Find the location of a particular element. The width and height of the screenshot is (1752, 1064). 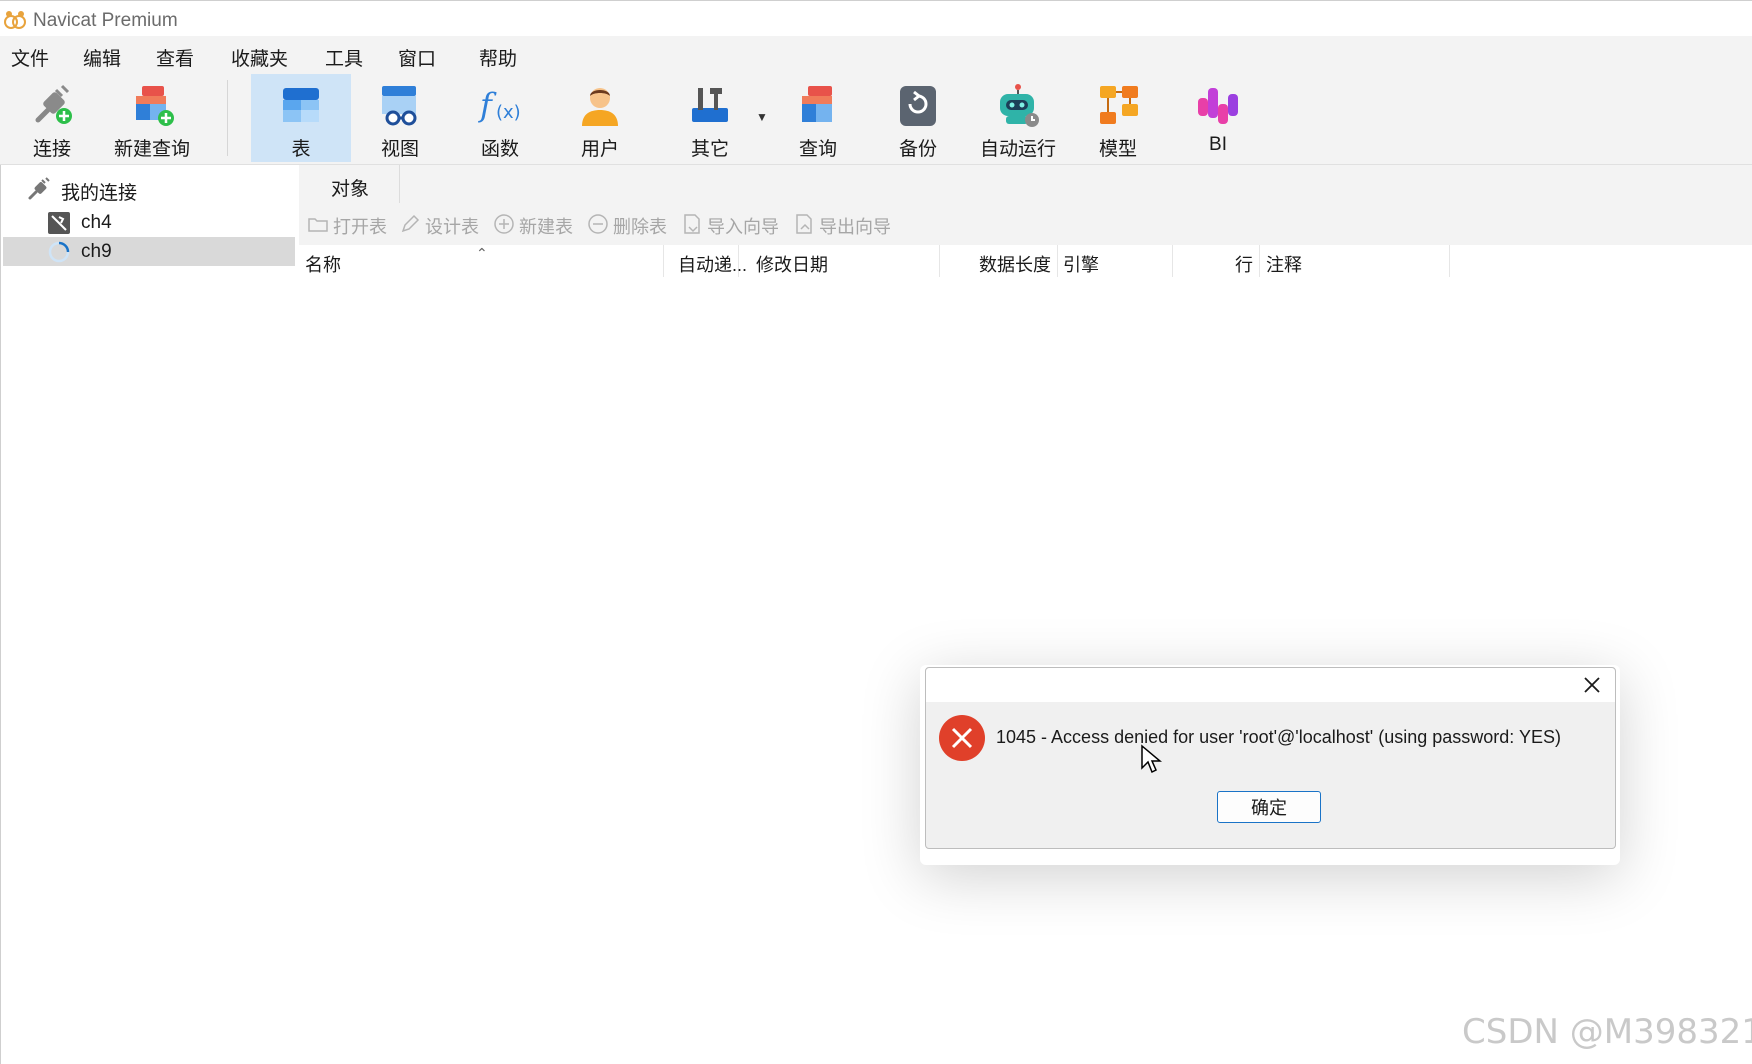

export-wizard-button: 导出向导 is located at coordinates (845, 224).